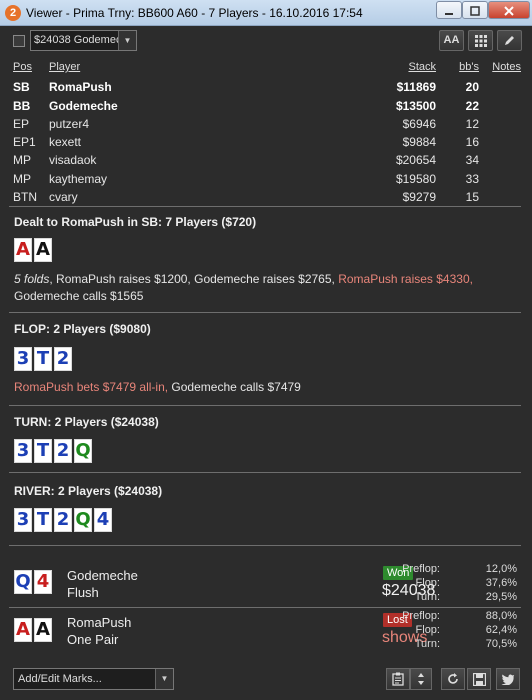  What do you see at coordinates (501, 644) in the screenshot?
I see `stat-value: 70,5%` at bounding box center [501, 644].